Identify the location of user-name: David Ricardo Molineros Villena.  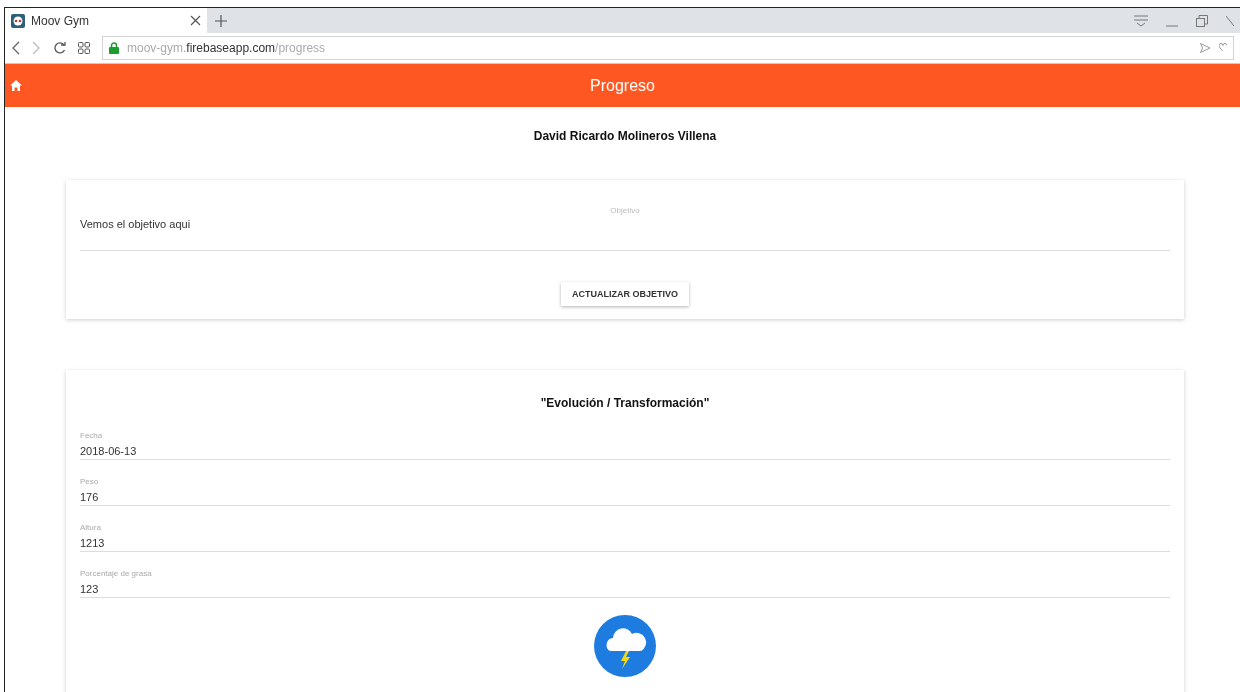
(625, 136).